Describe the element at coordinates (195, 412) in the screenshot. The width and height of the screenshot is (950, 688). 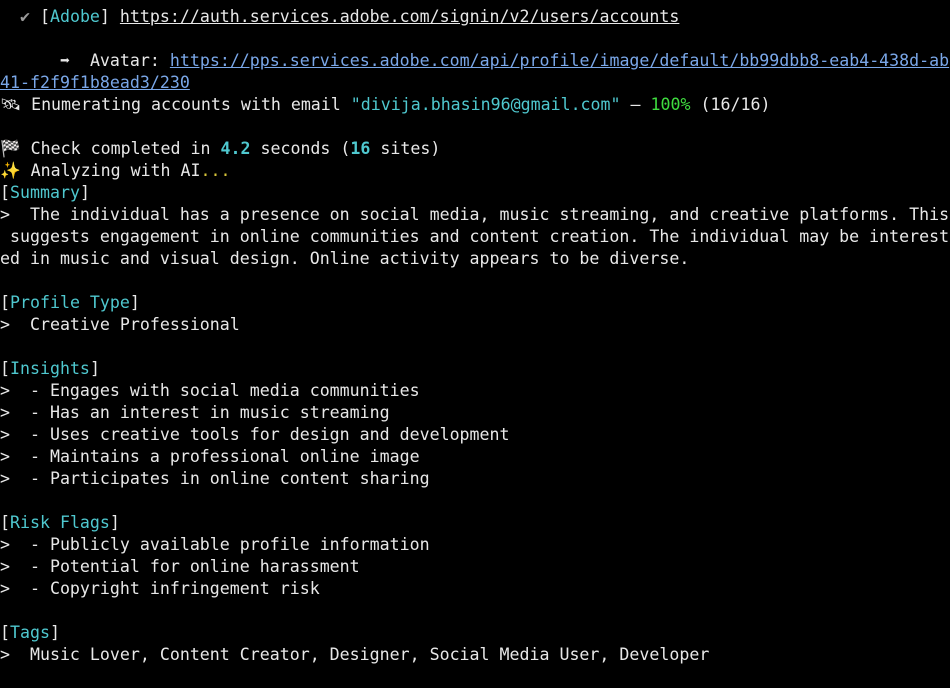
I see `insight-item: > - Has an interest in music streaming` at that location.